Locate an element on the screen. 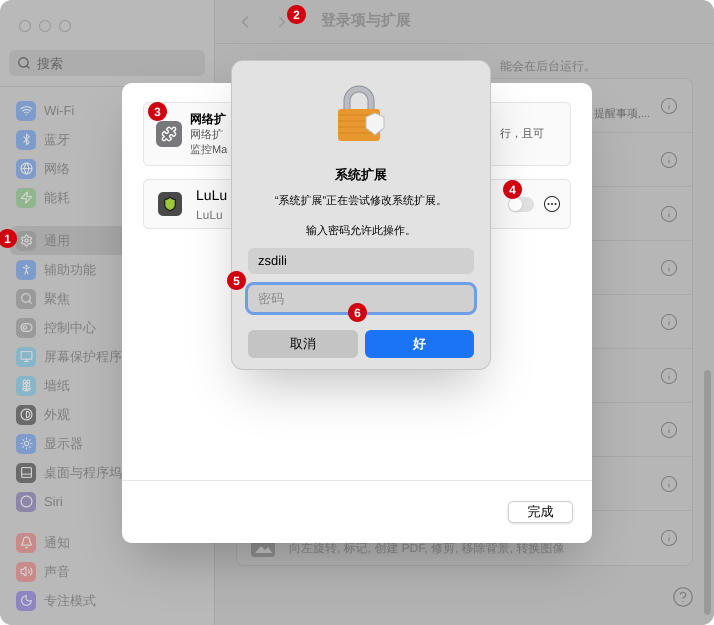 This screenshot has height=625, width=714. help-icon is located at coordinates (683, 597).